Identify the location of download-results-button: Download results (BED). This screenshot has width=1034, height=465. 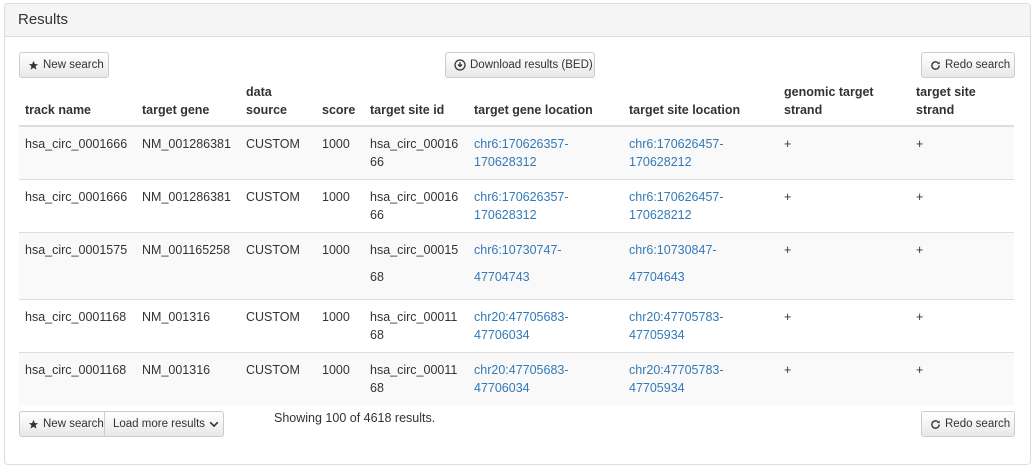
(520, 65).